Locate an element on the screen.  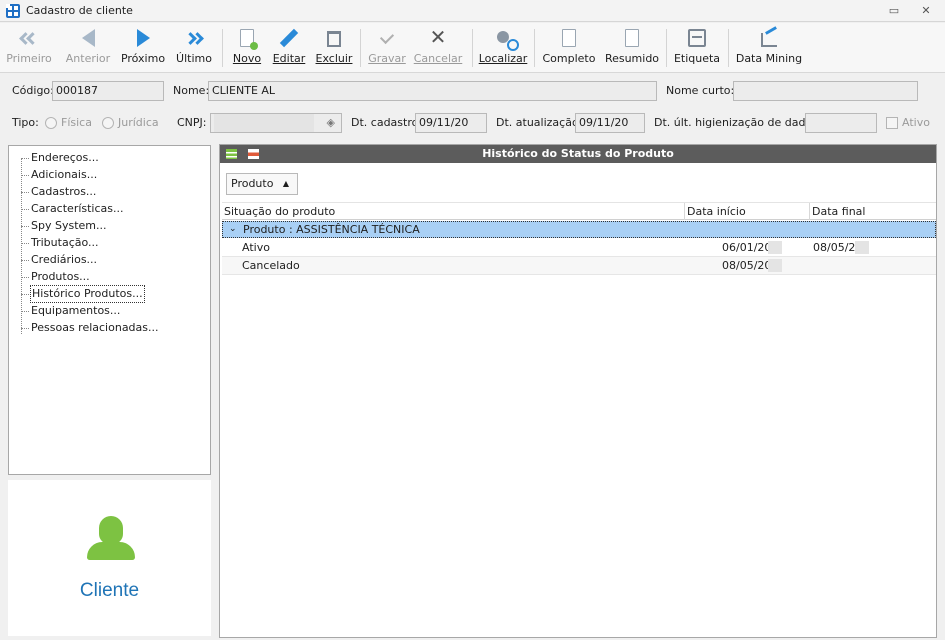
nome-curto-label: Nome curto: is located at coordinates (700, 90).